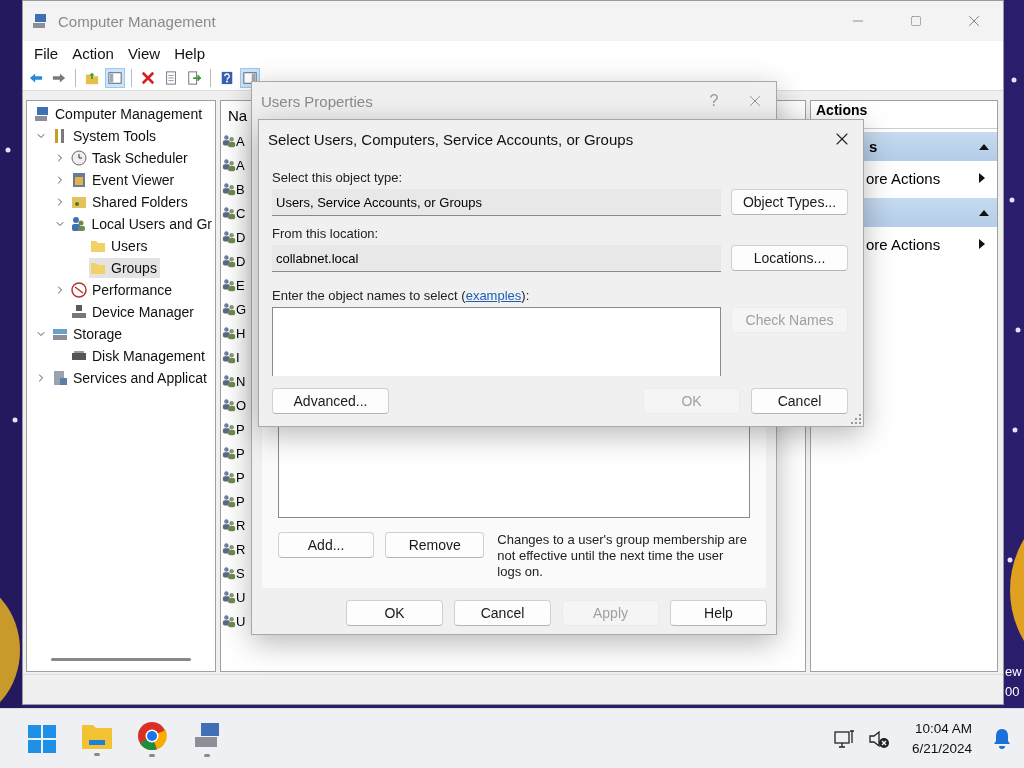 The height and width of the screenshot is (768, 1024). Describe the element at coordinates (98, 246) in the screenshot. I see `folder-icon` at that location.